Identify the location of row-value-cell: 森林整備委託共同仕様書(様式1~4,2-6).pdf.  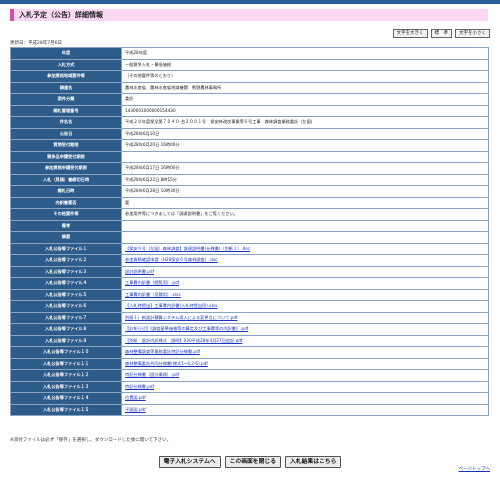
(305, 363).